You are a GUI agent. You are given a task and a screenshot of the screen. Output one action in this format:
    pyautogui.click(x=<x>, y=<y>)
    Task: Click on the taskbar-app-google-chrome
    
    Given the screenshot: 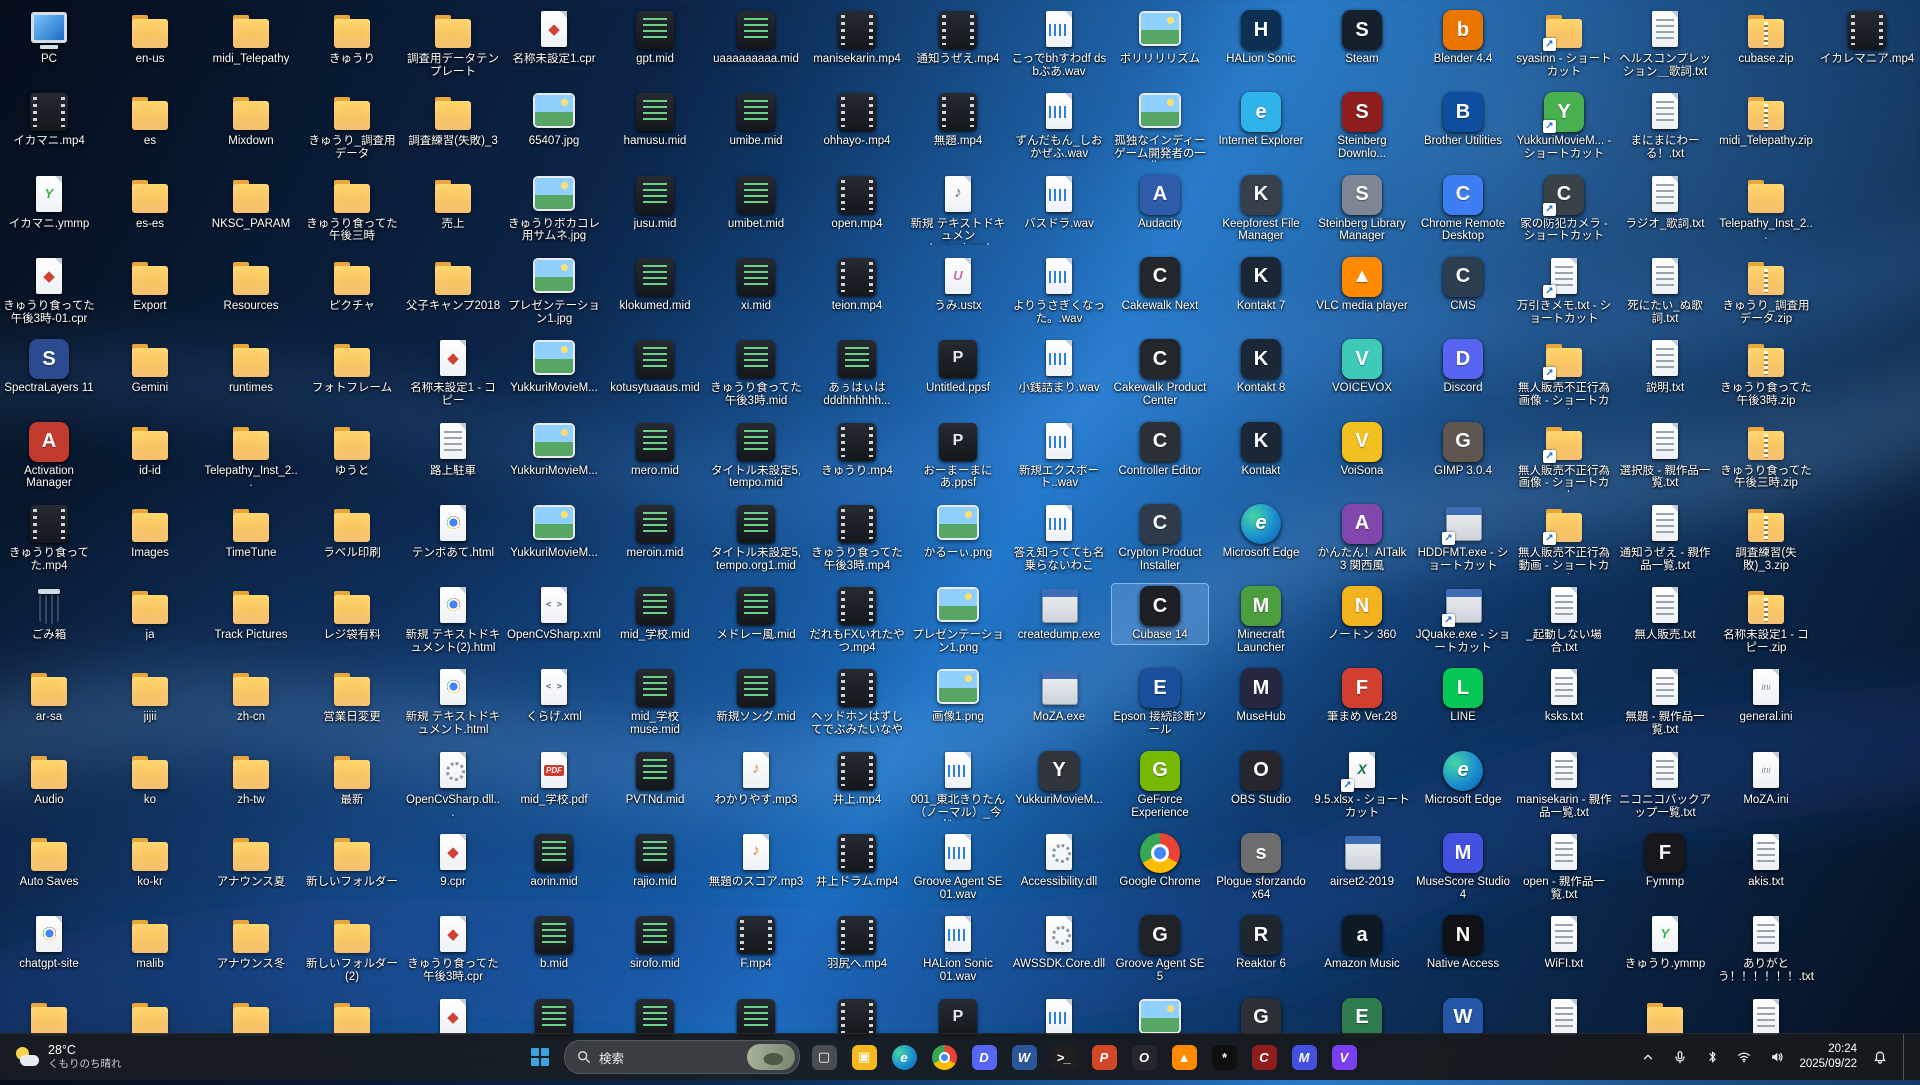 What is the action you would take?
    pyautogui.click(x=944, y=1057)
    